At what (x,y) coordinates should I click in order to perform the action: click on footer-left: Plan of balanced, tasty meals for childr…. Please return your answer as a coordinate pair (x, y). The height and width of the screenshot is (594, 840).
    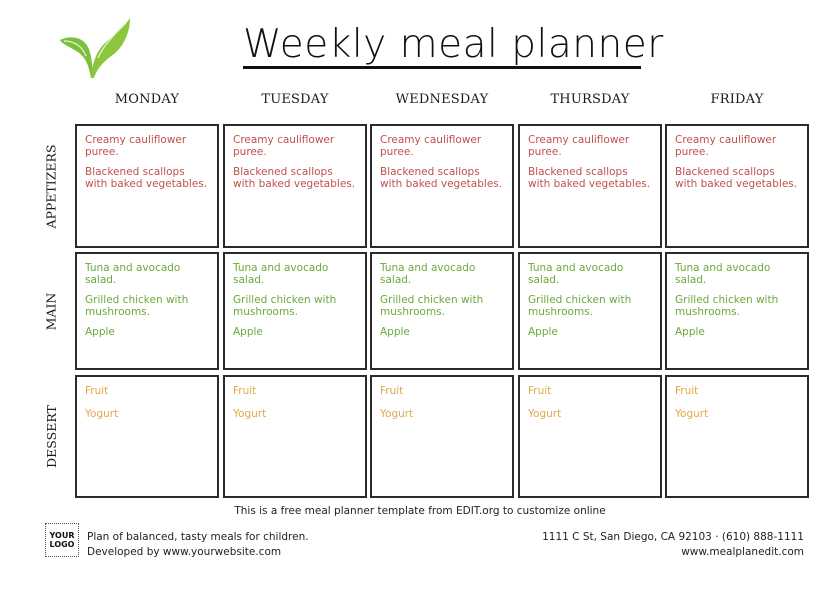
    Looking at the image, I should click on (198, 545).